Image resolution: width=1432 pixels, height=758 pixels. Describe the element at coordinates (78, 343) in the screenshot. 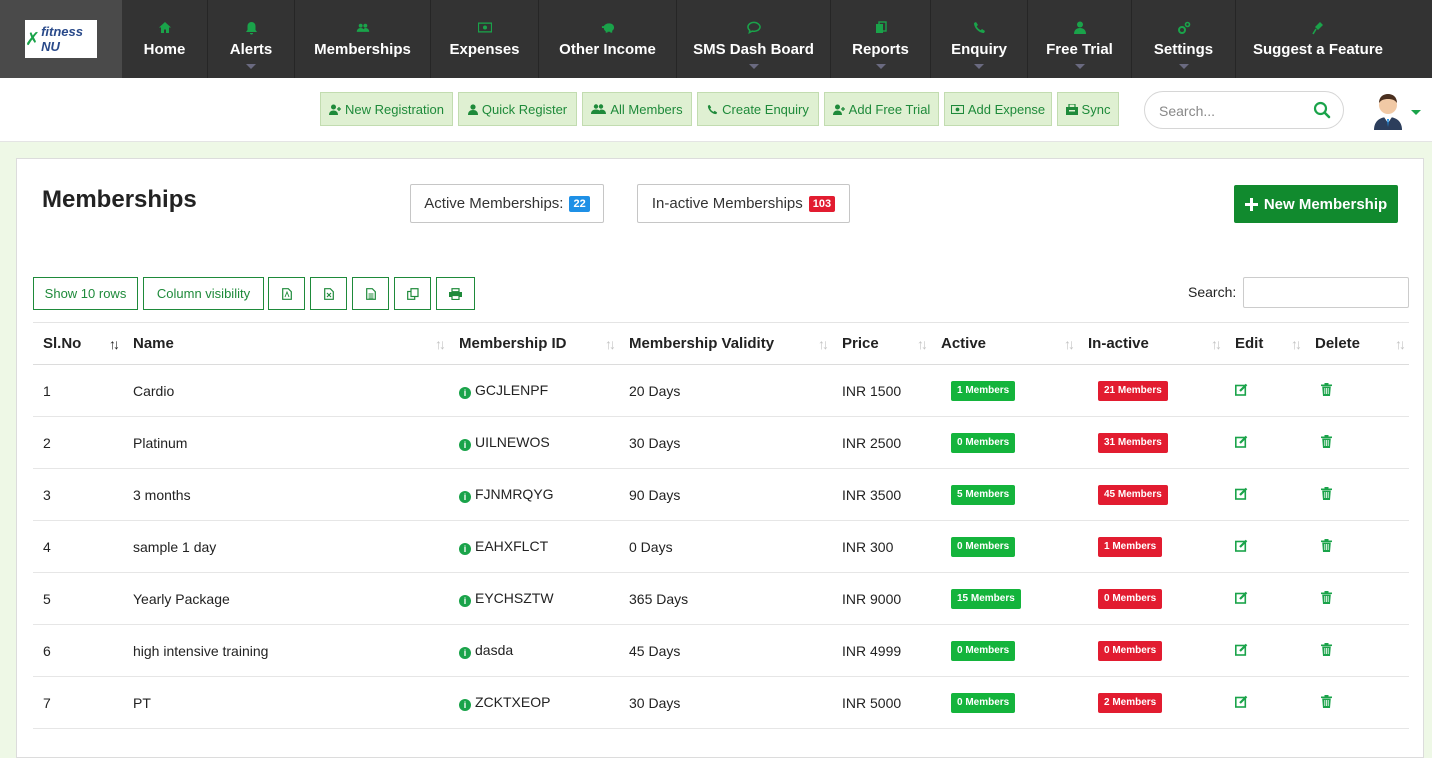

I see `col-header-slno: Sl.No ↑↓` at that location.